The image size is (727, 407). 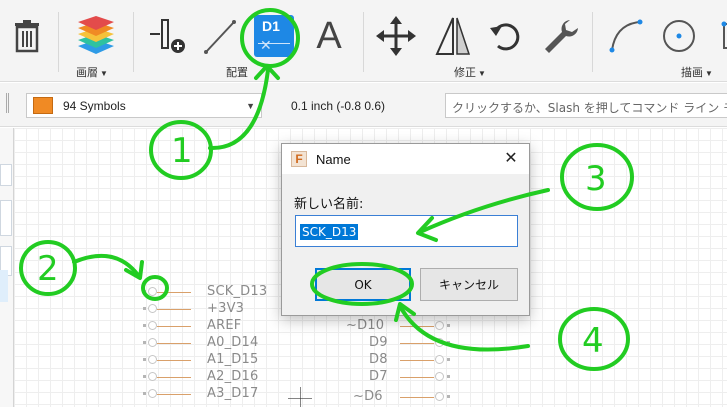 I want to click on rect-tool-button, so click(x=715, y=36).